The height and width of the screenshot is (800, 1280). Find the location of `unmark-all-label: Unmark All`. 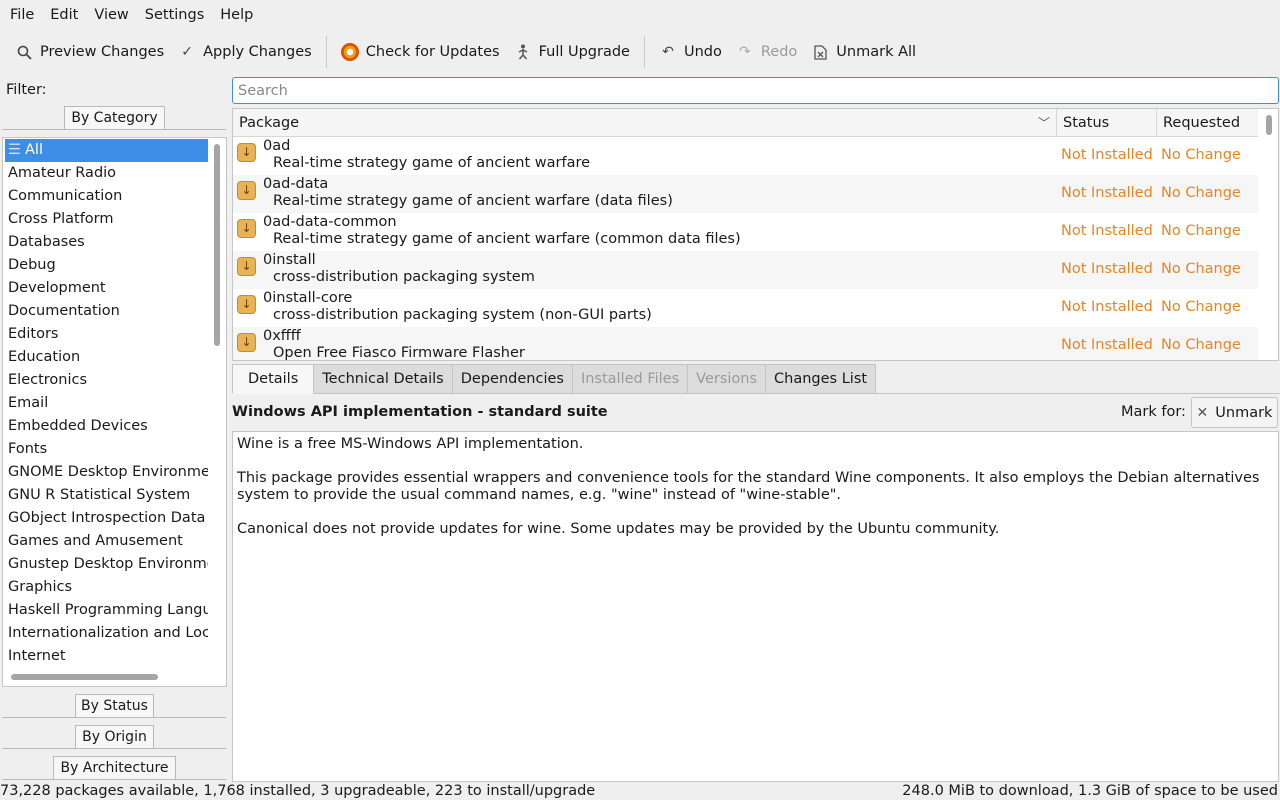

unmark-all-label: Unmark All is located at coordinates (876, 52).